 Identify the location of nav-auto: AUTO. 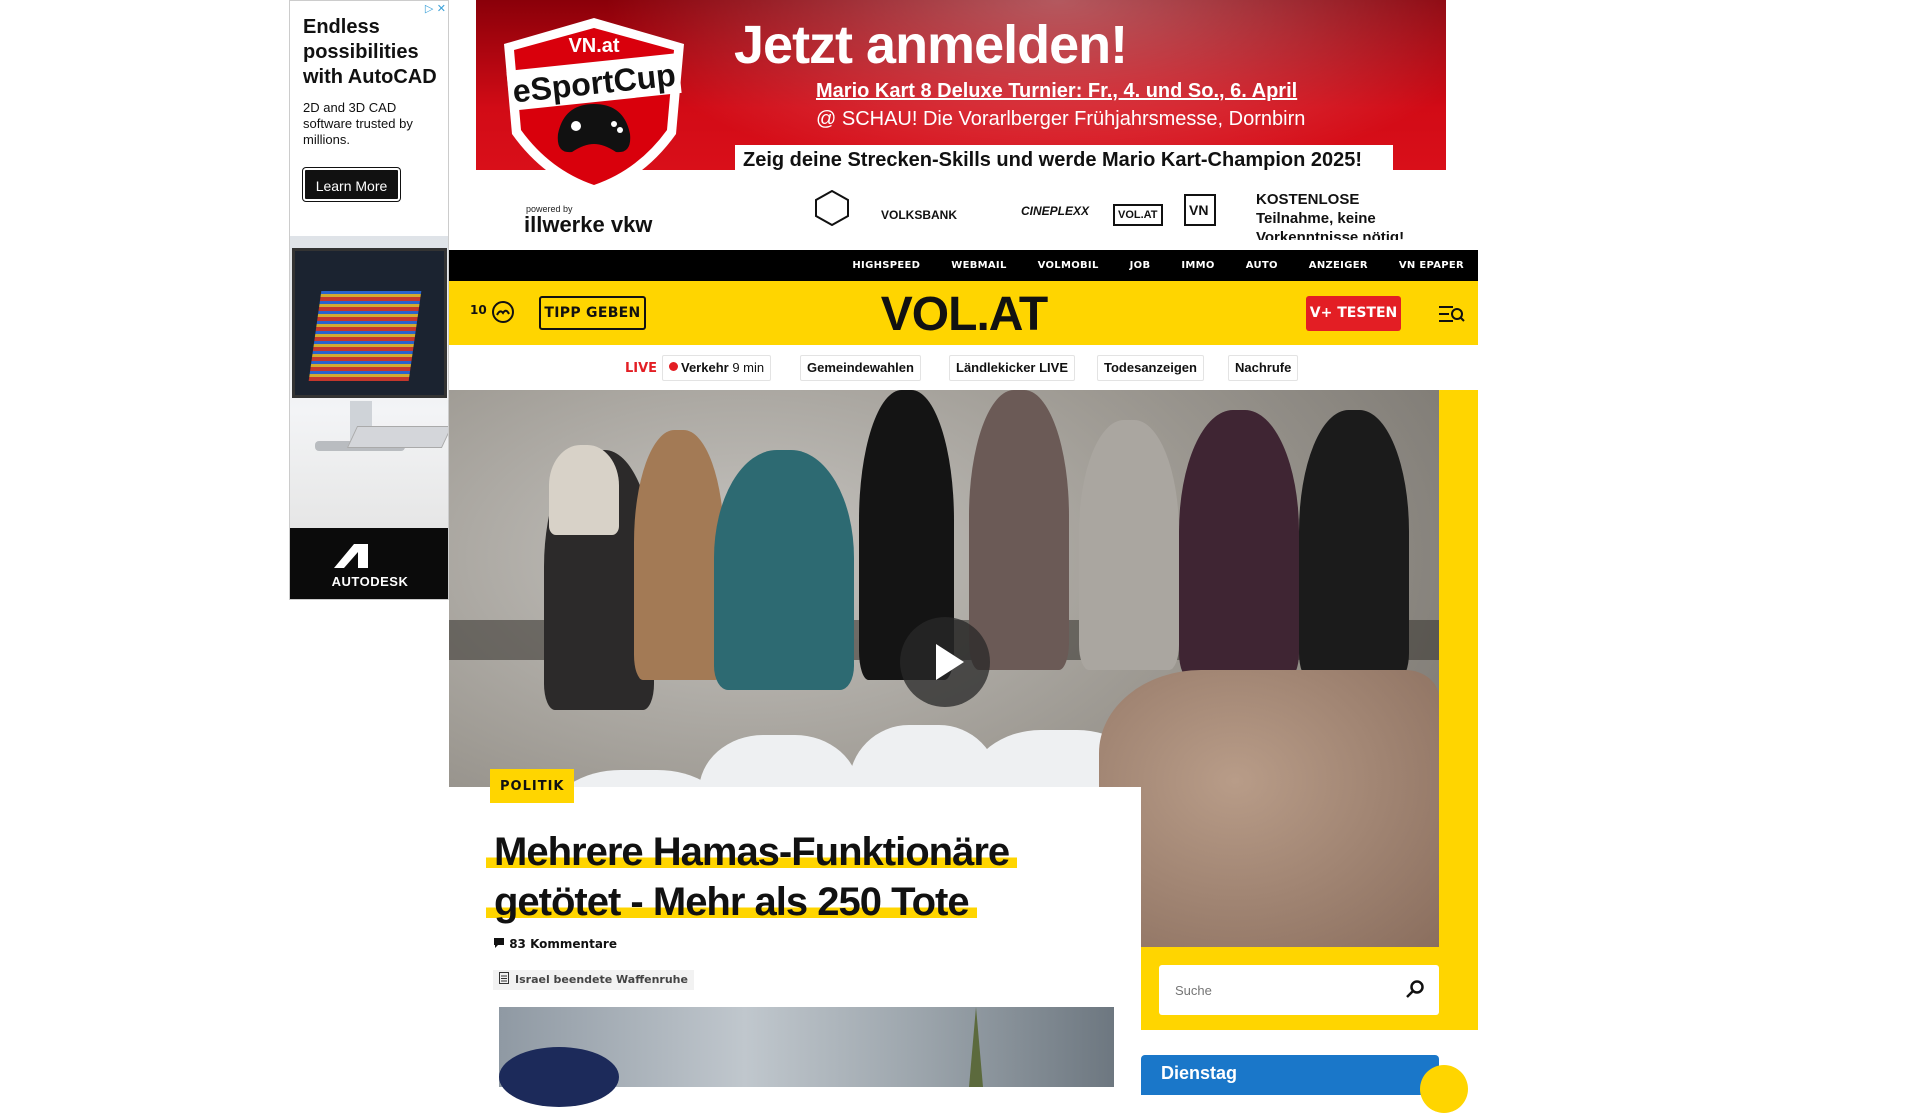
(1262, 265).